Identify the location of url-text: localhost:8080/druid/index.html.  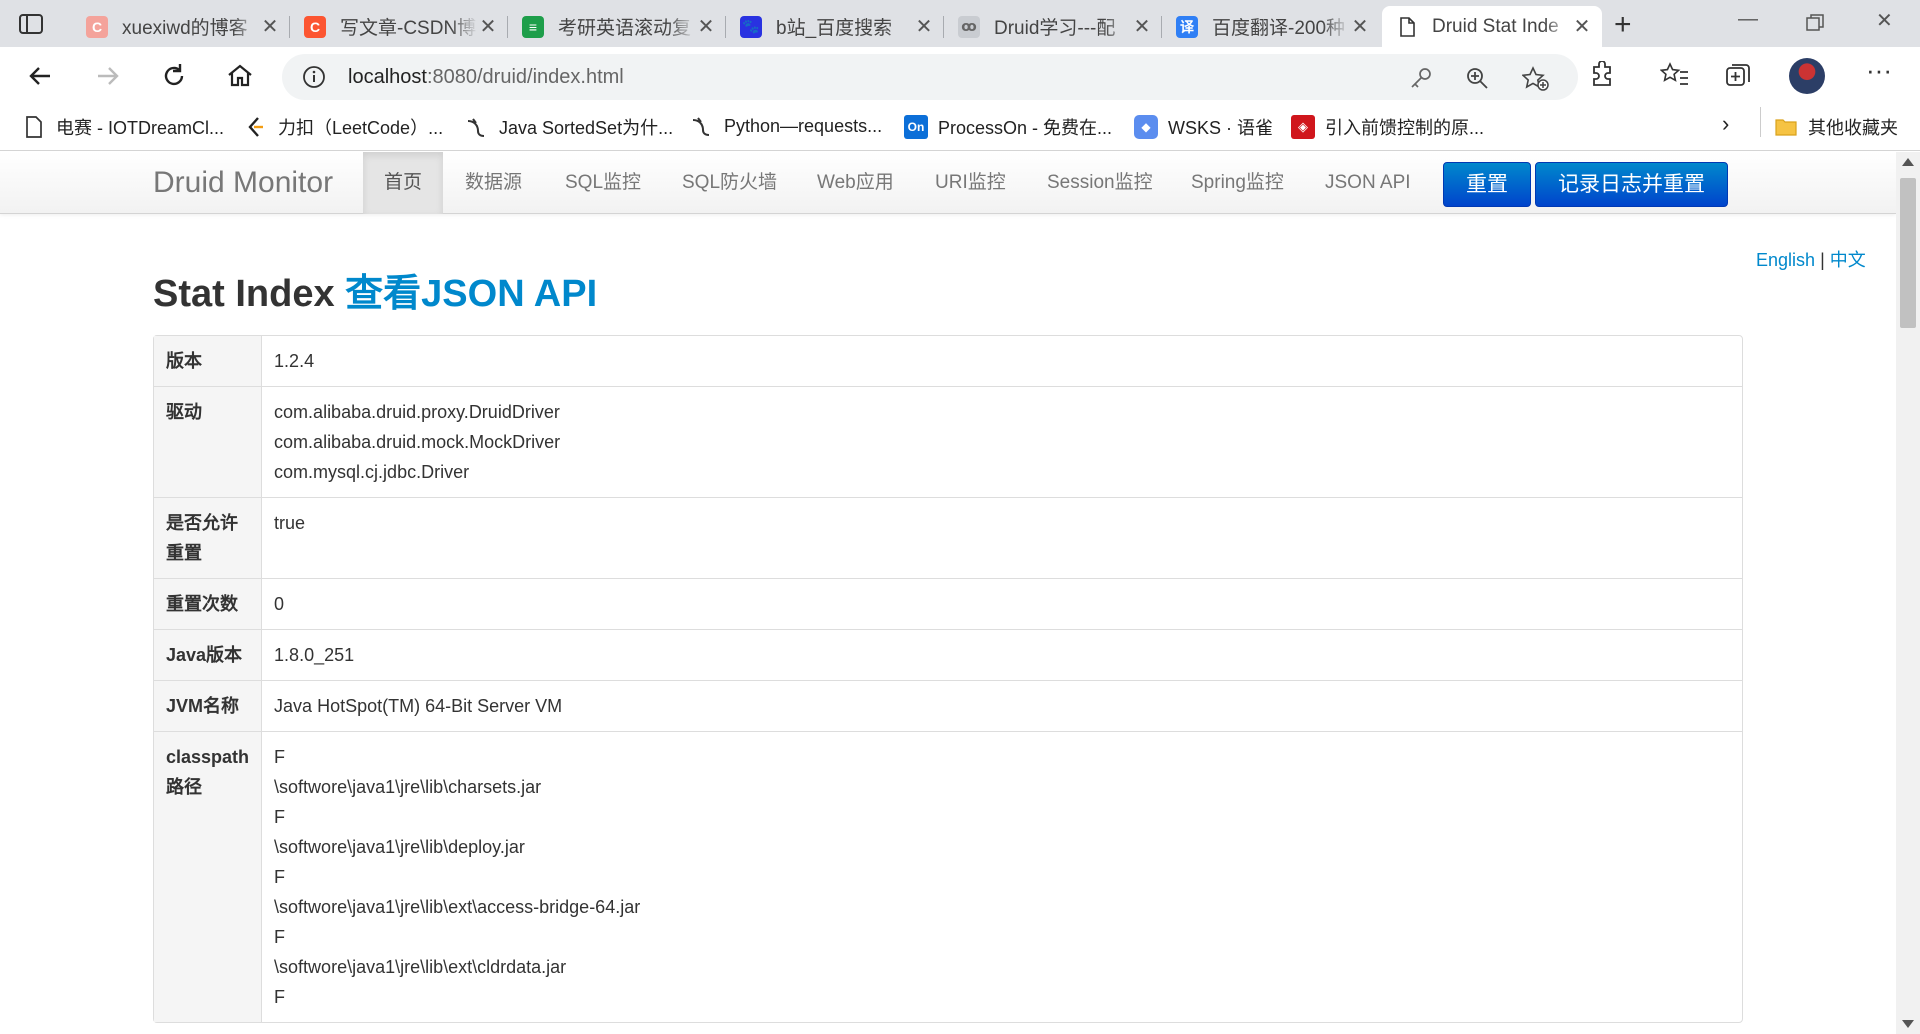
(486, 77).